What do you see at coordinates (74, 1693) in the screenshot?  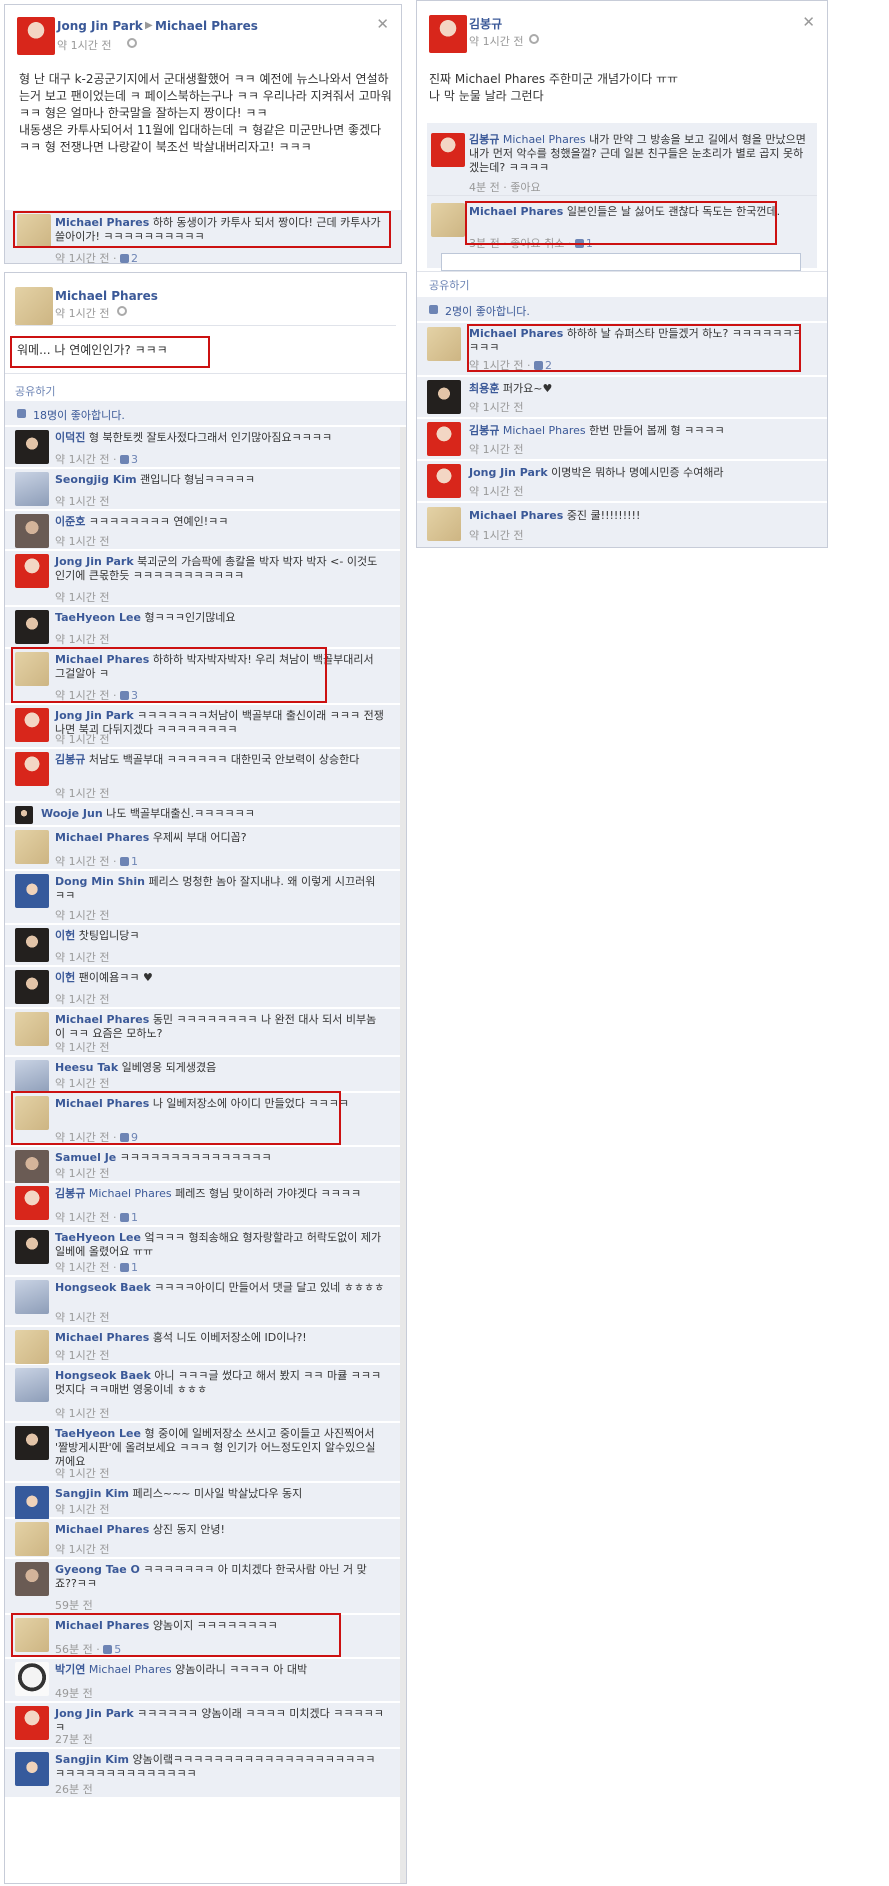 I see `comment-time: 49분 전` at bounding box center [74, 1693].